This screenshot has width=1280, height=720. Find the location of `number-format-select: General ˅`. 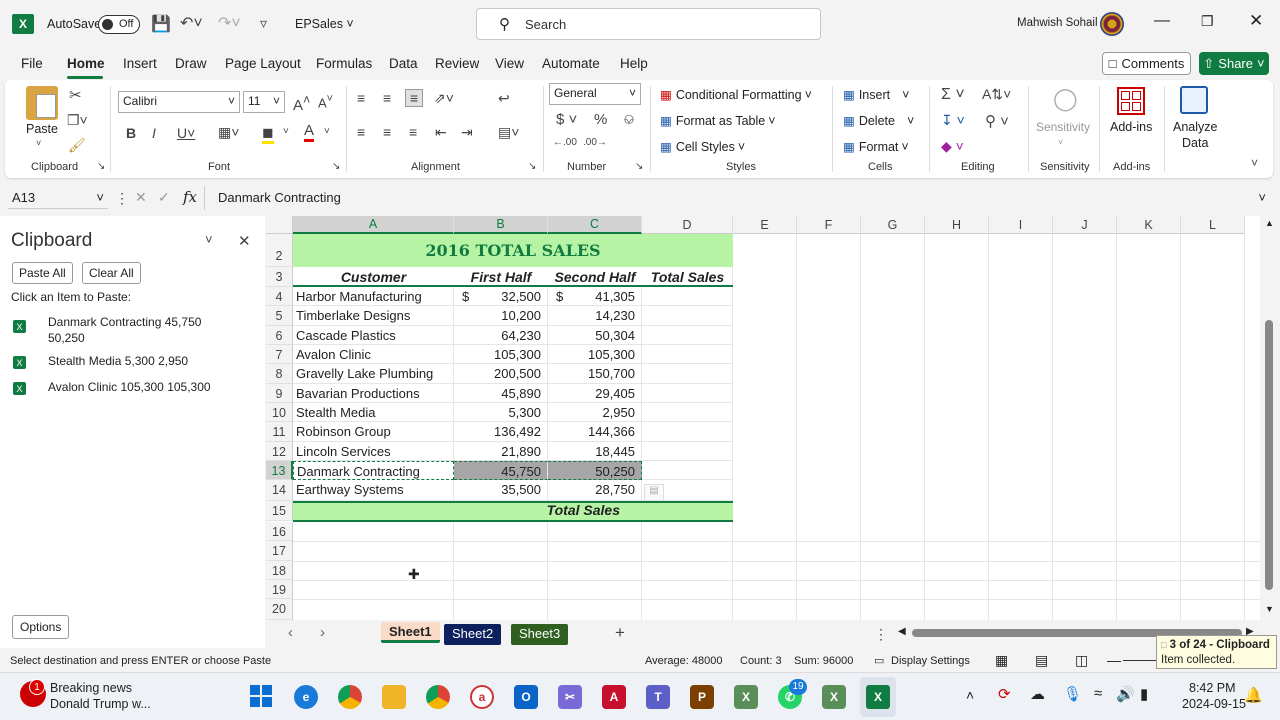

number-format-select: General ˅ is located at coordinates (595, 94).